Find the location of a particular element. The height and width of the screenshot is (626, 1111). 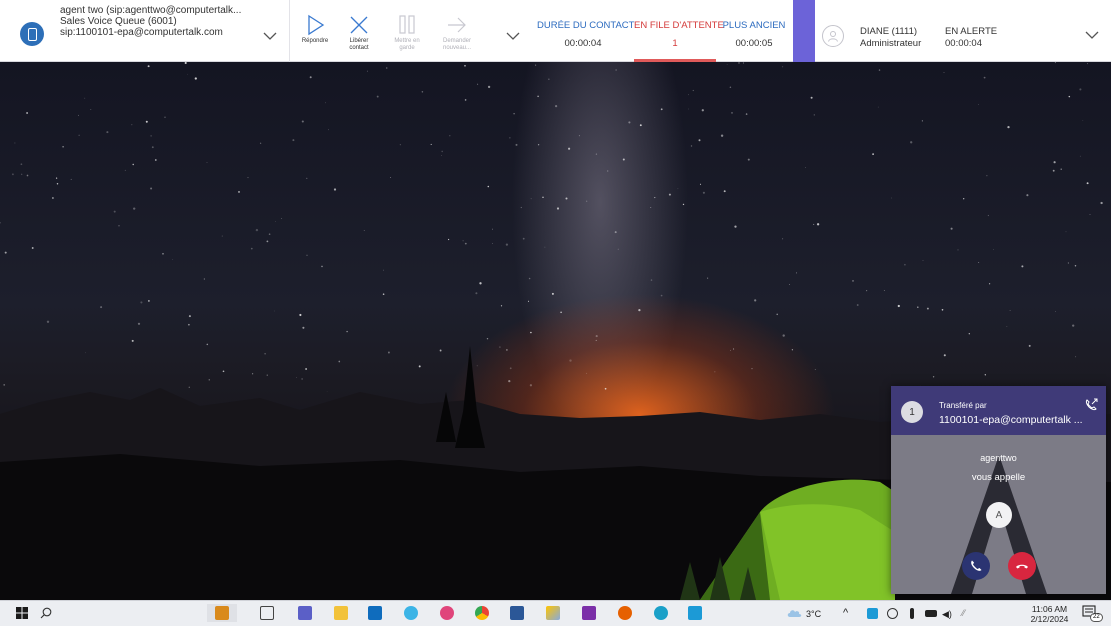

windows-logo-icon is located at coordinates (22, 613).